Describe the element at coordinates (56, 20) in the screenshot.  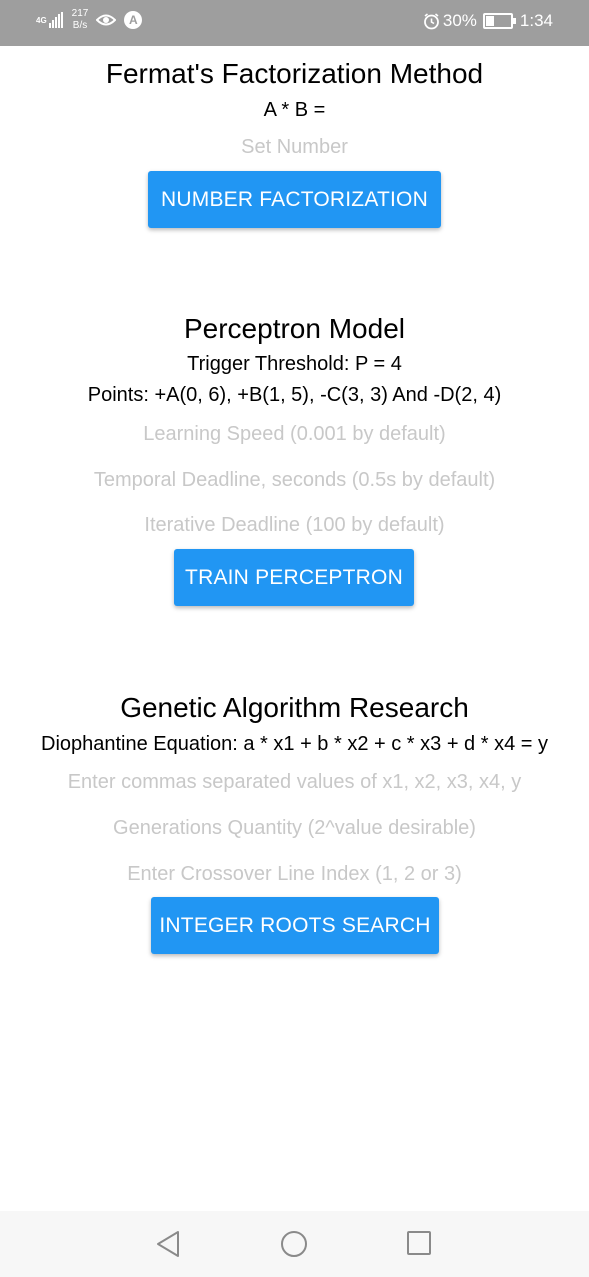
I see `signal-icon` at that location.